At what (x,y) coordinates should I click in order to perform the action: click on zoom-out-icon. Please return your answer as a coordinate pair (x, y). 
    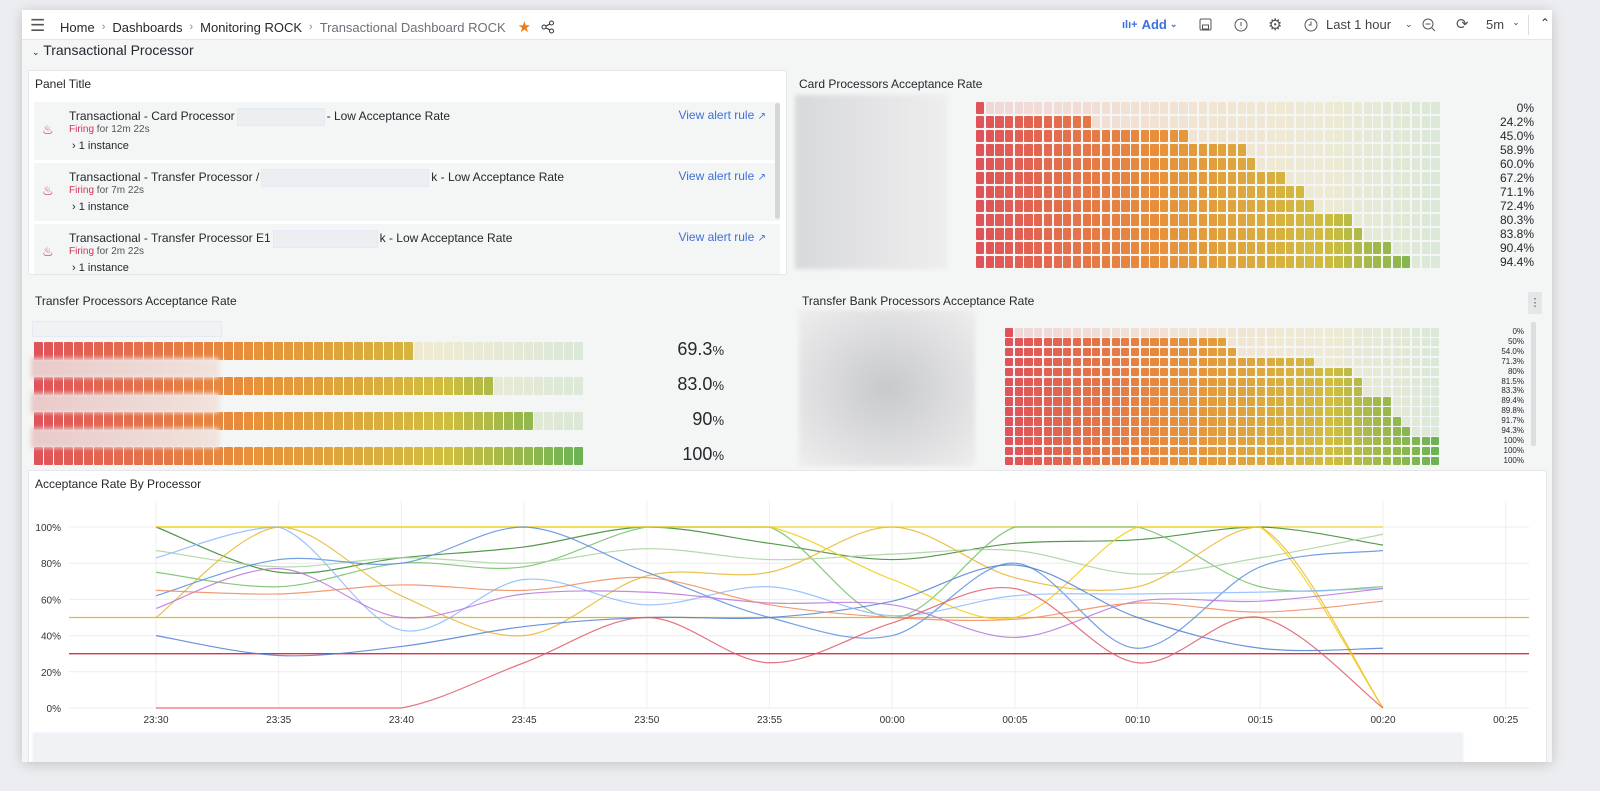
    Looking at the image, I should click on (1429, 25).